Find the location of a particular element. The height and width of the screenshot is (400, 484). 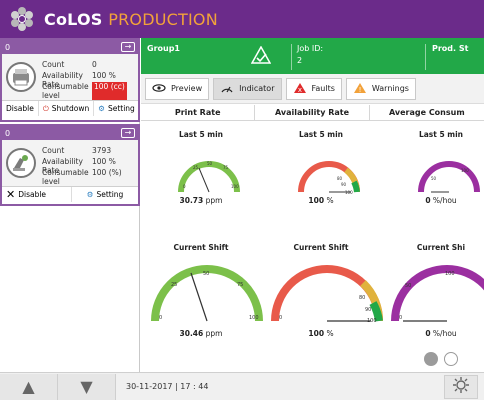

tab-warnings: ! Warnings is located at coordinates (380, 88).